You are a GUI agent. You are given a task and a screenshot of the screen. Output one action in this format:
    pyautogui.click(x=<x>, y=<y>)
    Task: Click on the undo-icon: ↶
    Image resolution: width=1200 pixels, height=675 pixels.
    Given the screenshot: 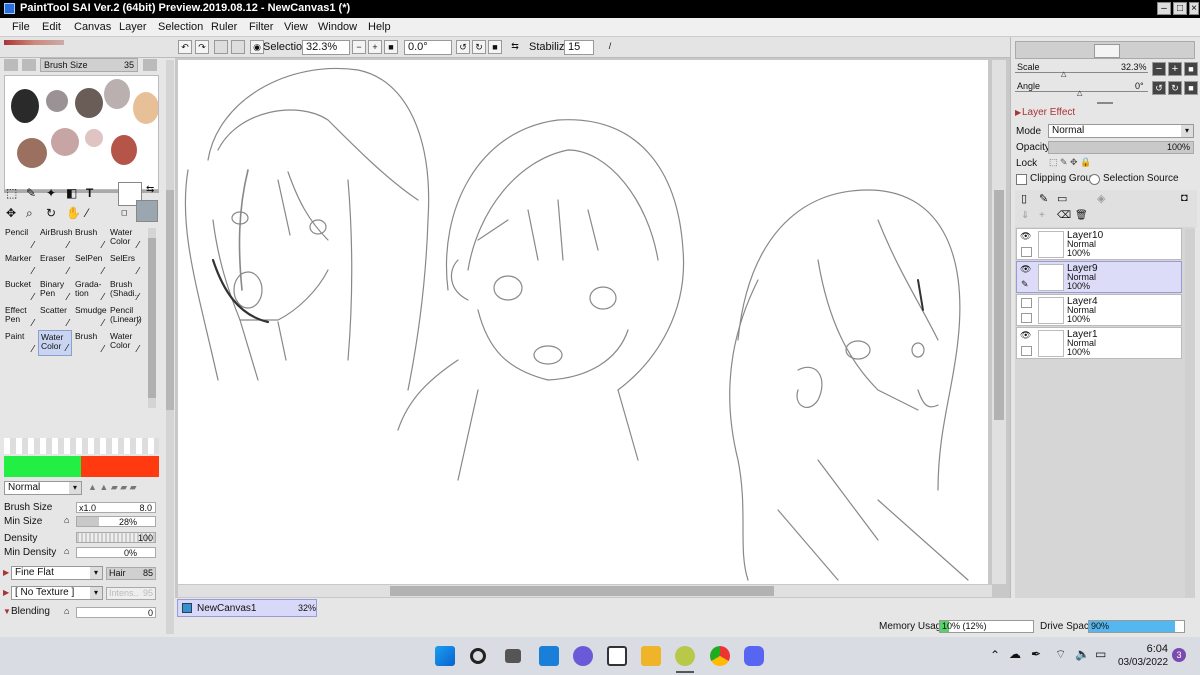 What is the action you would take?
    pyautogui.click(x=185, y=47)
    